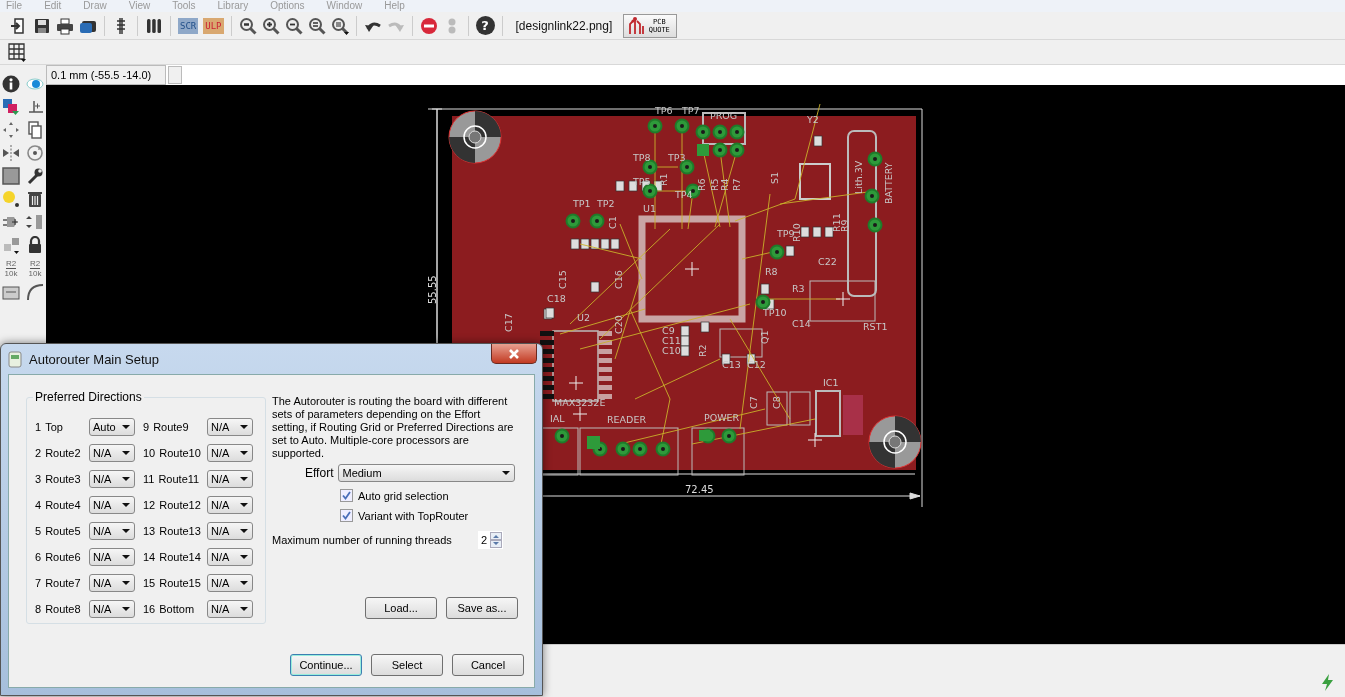 The height and width of the screenshot is (697, 1345). Describe the element at coordinates (17, 52) in the screenshot. I see `grid-icon` at that location.